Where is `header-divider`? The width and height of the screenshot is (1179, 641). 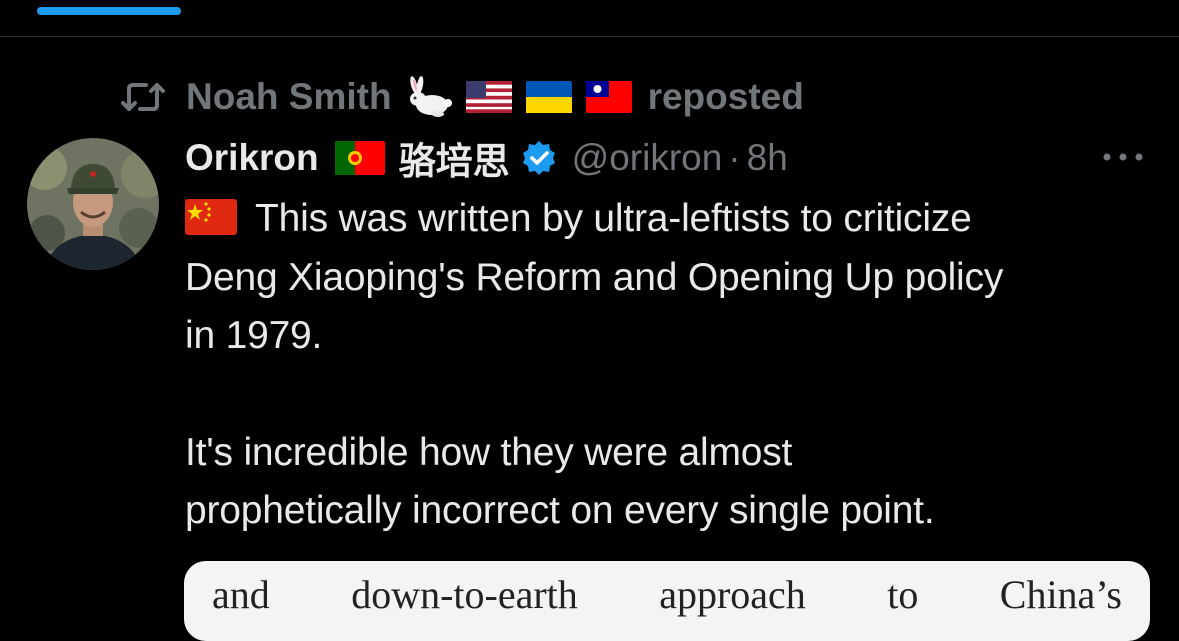 header-divider is located at coordinates (589, 36).